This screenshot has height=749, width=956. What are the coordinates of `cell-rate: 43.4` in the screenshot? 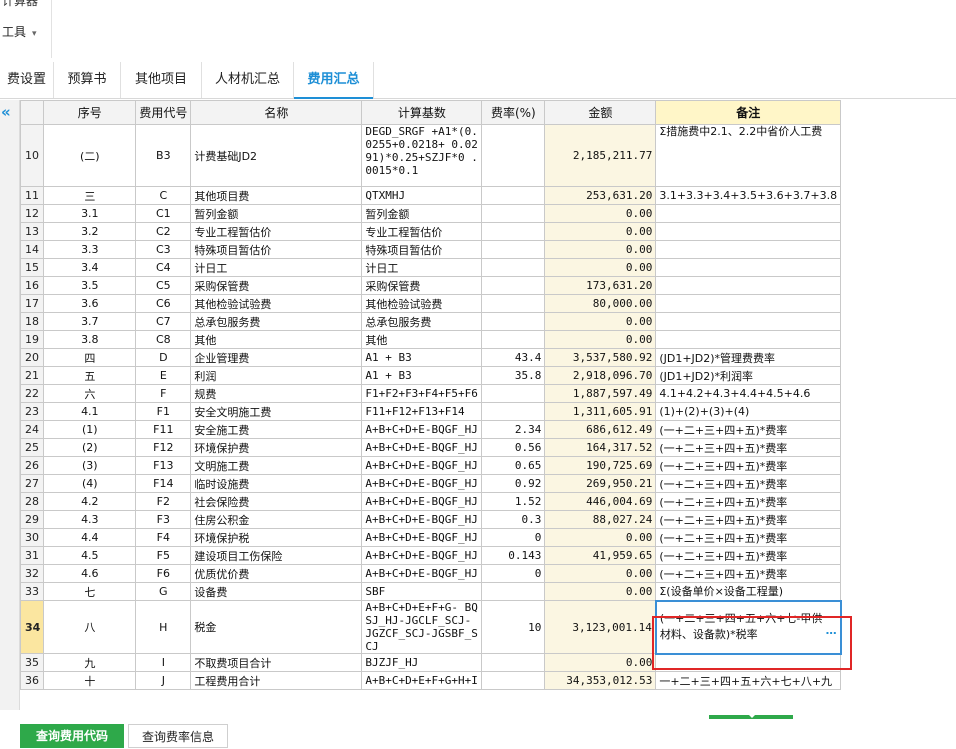 It's located at (513, 357).